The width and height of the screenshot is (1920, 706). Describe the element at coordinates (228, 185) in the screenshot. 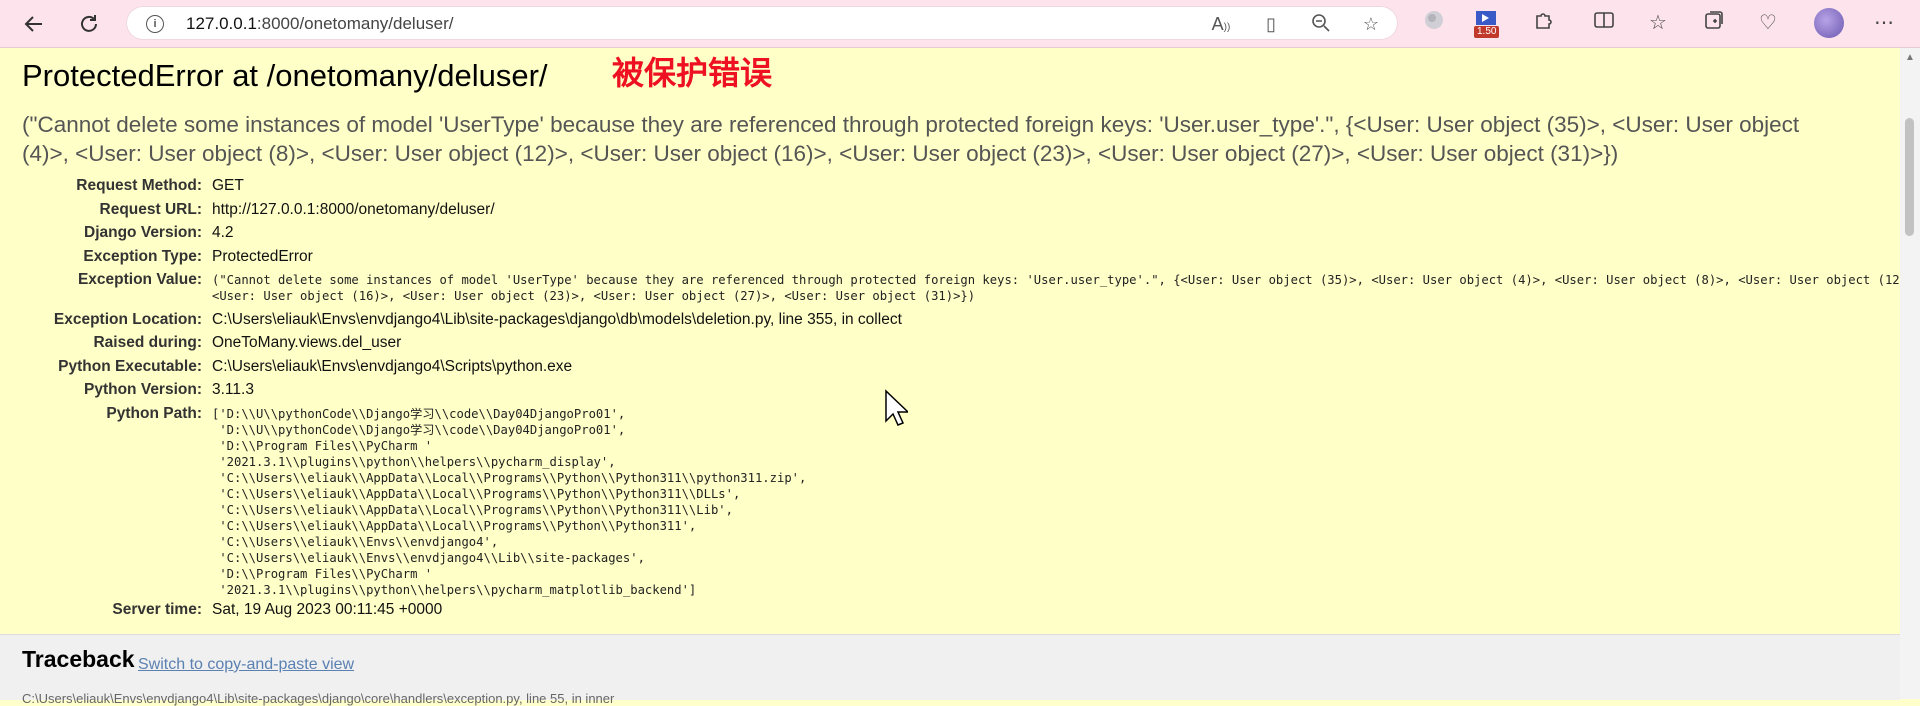

I see `meta-value: GET` at that location.